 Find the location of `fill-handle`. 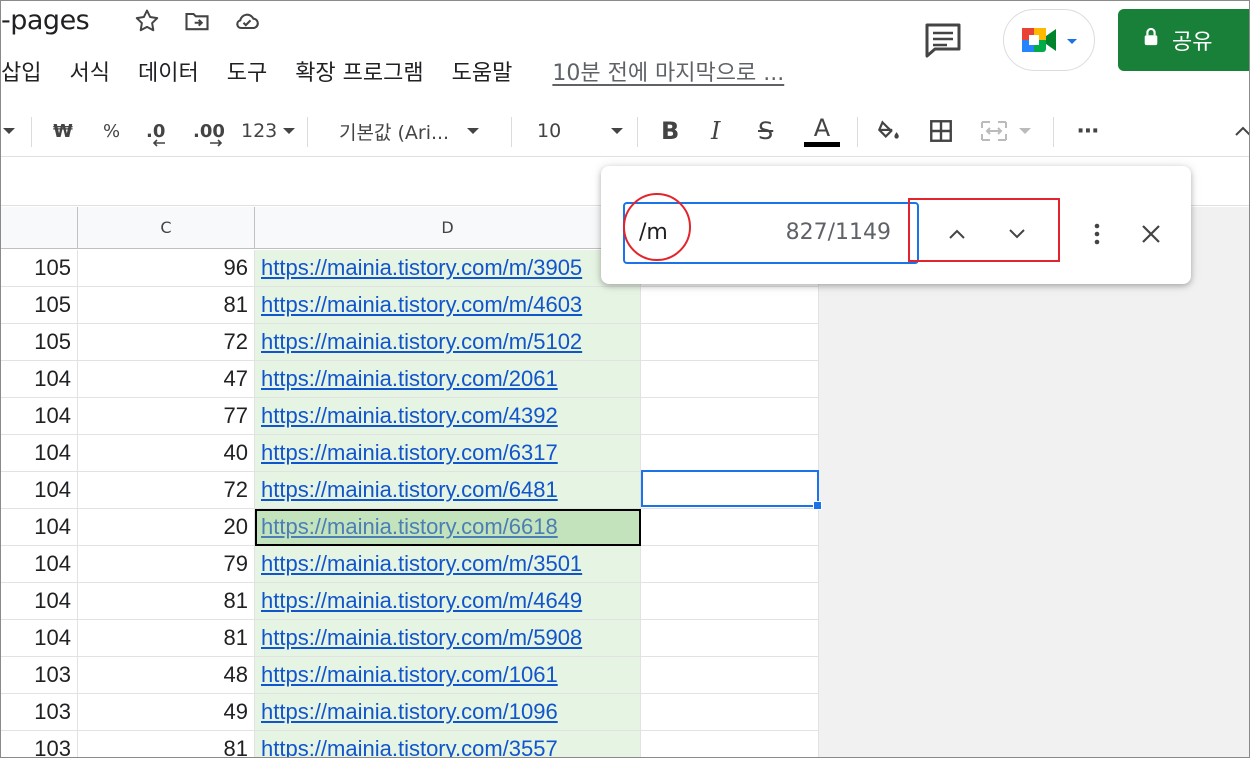

fill-handle is located at coordinates (817, 505).